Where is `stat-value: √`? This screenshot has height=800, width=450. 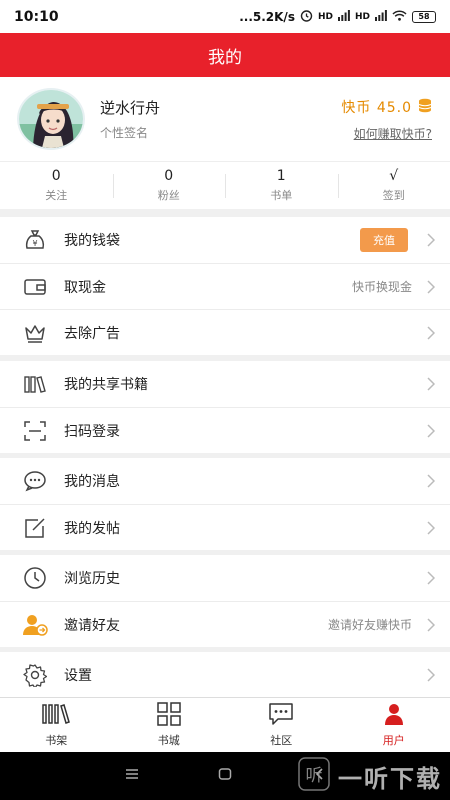
stat-value: √ is located at coordinates (394, 176).